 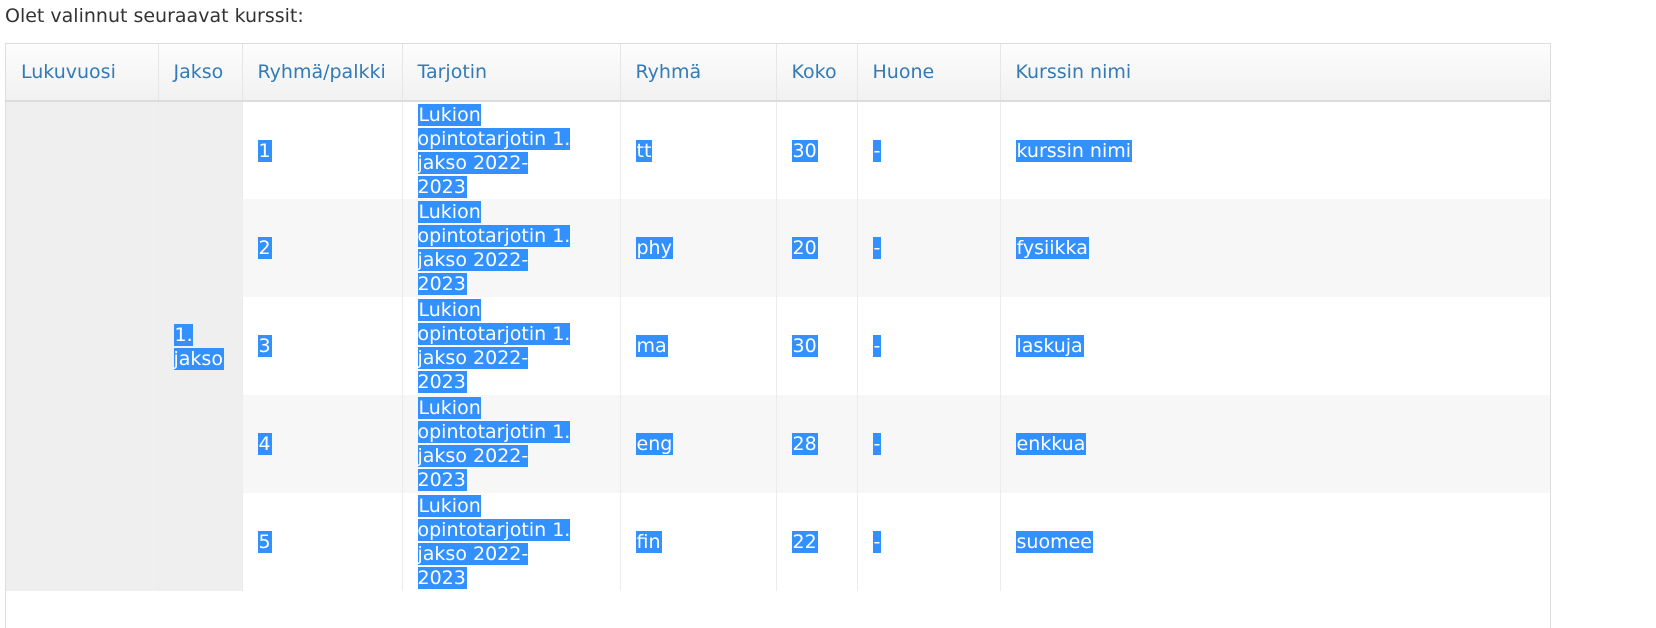 What do you see at coordinates (1275, 150) in the screenshot?
I see `kurssin-nimi-cell: kurssin nimi` at bounding box center [1275, 150].